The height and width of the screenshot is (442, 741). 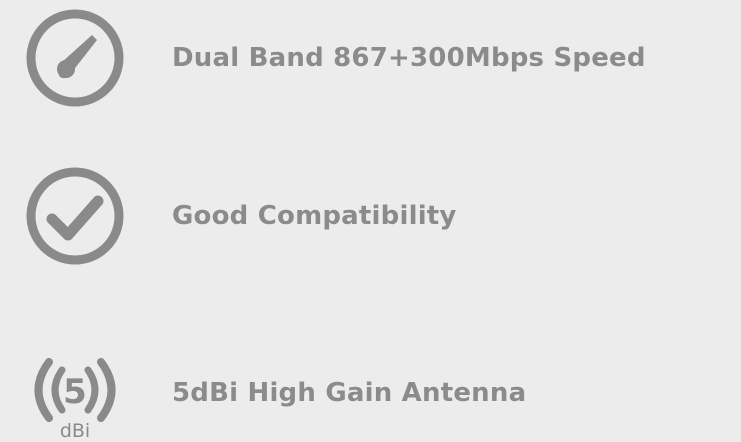 I want to click on feature-compatibility: Good Compatibility, so click(x=239, y=216).